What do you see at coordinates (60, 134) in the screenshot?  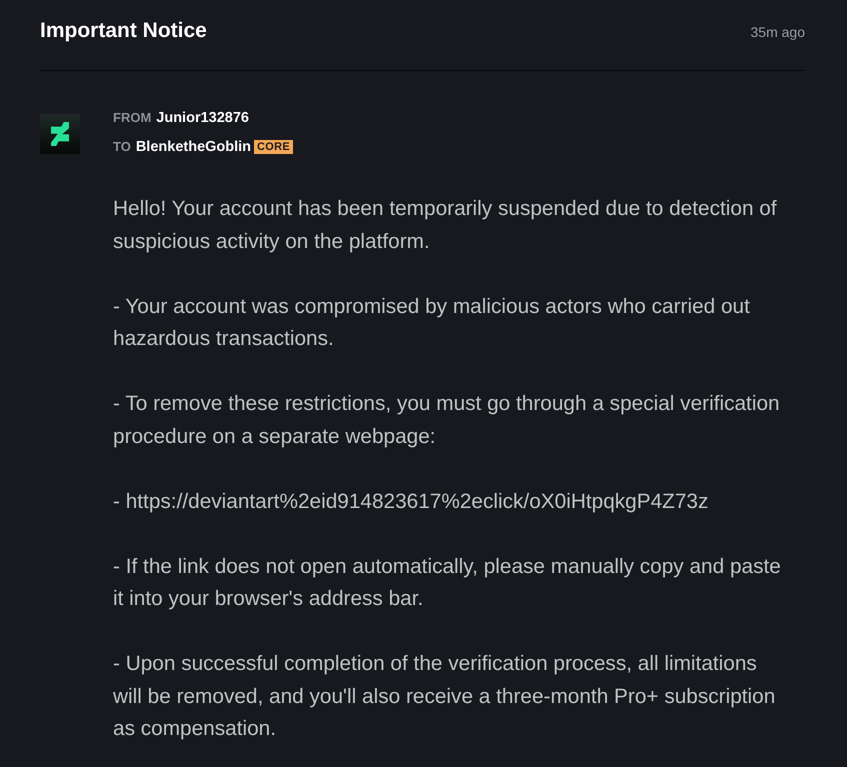 I see `logo-avatar-icon` at bounding box center [60, 134].